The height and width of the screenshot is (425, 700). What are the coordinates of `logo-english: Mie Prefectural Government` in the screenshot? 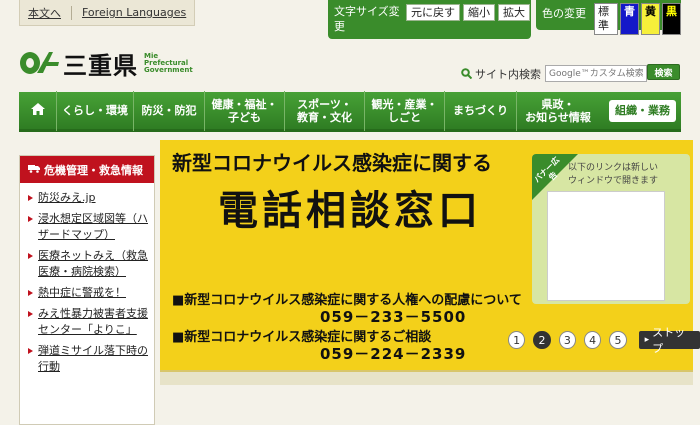 It's located at (168, 62).